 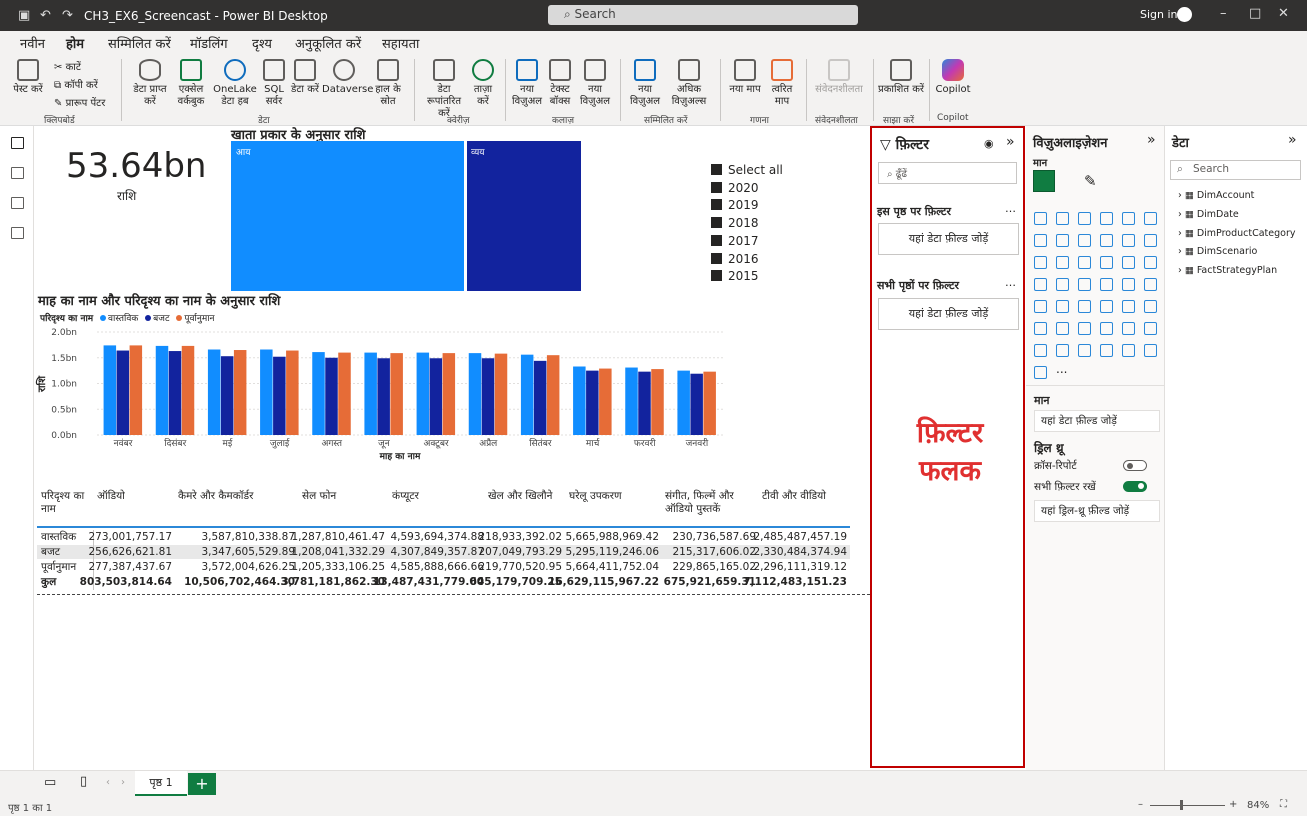 What do you see at coordinates (1084, 284) in the screenshot?
I see `azure-map-icon` at bounding box center [1084, 284].